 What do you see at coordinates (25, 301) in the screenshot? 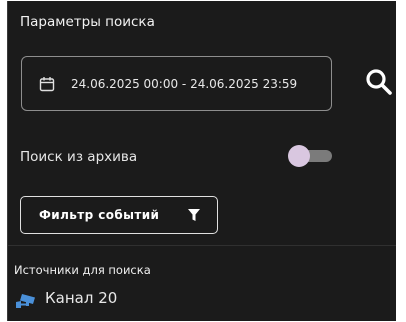
I see `camera-icon` at bounding box center [25, 301].